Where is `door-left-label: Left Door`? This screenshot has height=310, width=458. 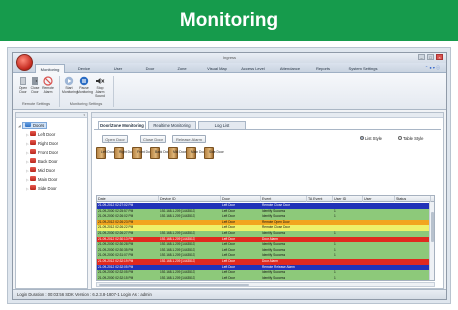 door-left-label: Left Door is located at coordinates (108, 152).